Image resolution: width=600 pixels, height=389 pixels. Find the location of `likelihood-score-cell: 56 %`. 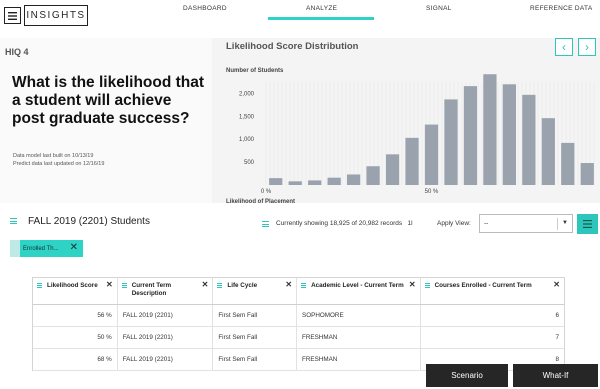

likelihood-score-cell: 56 % is located at coordinates (75, 315).